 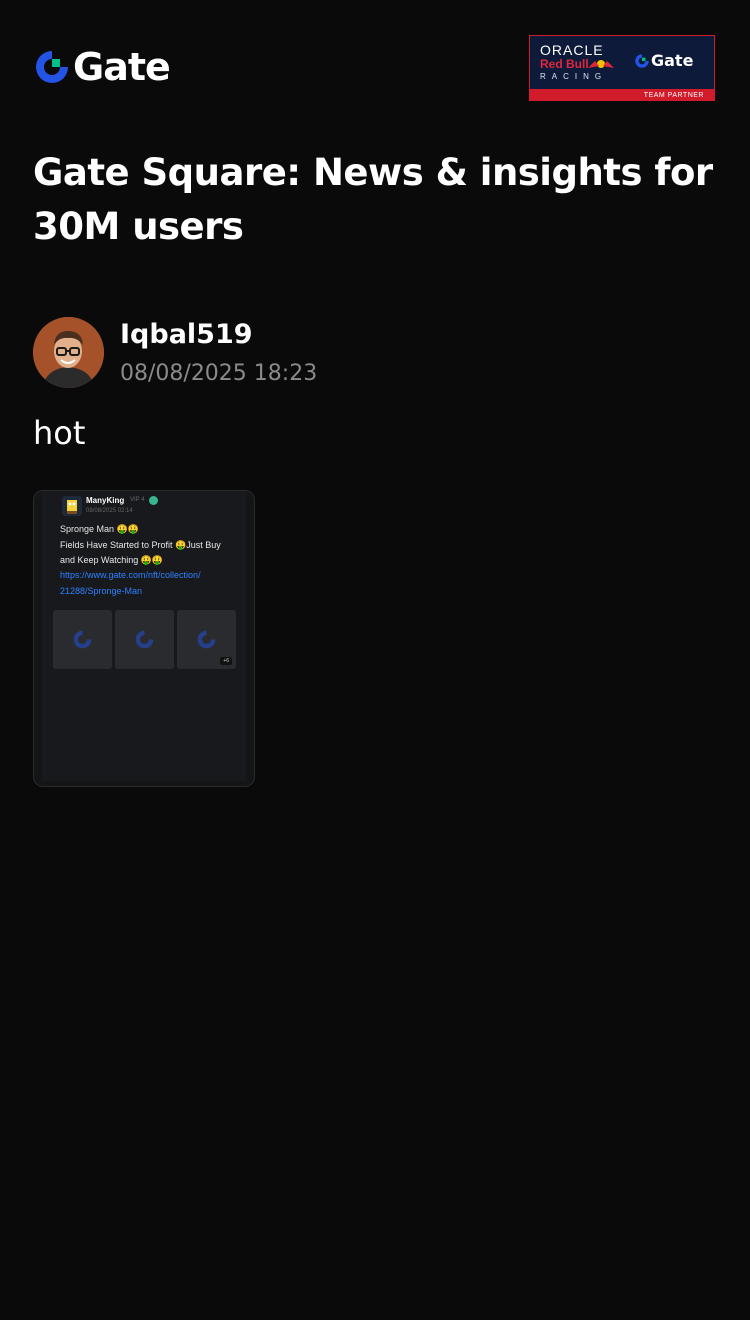 What do you see at coordinates (72, 506) in the screenshot?
I see `embed-author-avatar-icon` at bounding box center [72, 506].